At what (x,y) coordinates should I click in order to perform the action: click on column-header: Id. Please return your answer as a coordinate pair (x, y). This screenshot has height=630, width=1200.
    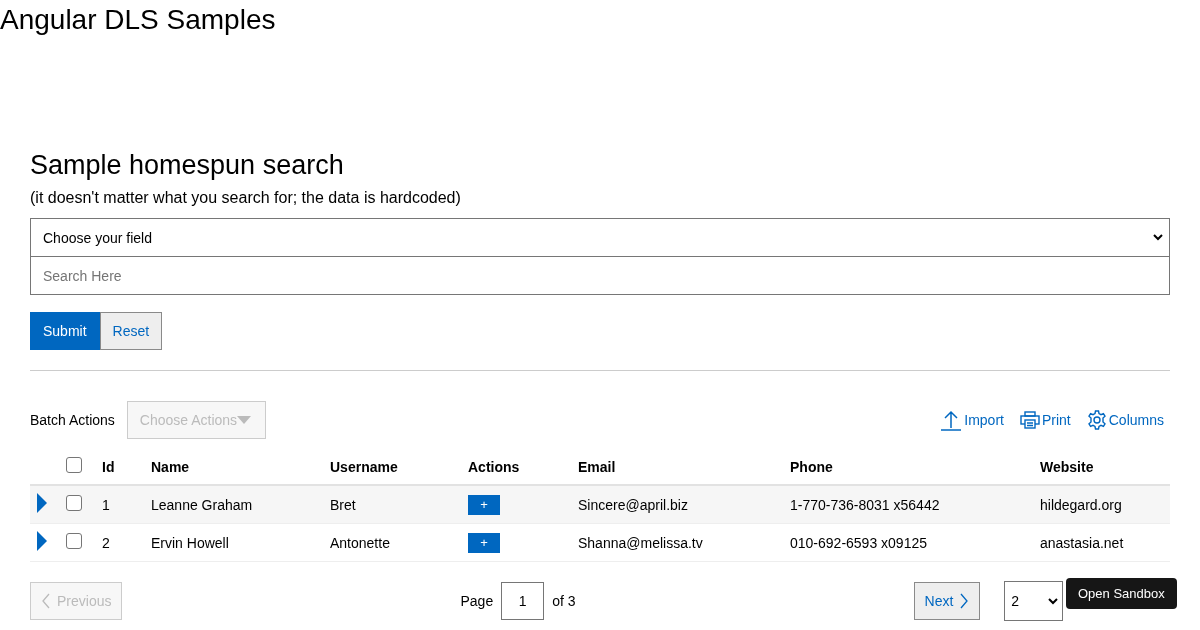
    Looking at the image, I should click on (108, 466).